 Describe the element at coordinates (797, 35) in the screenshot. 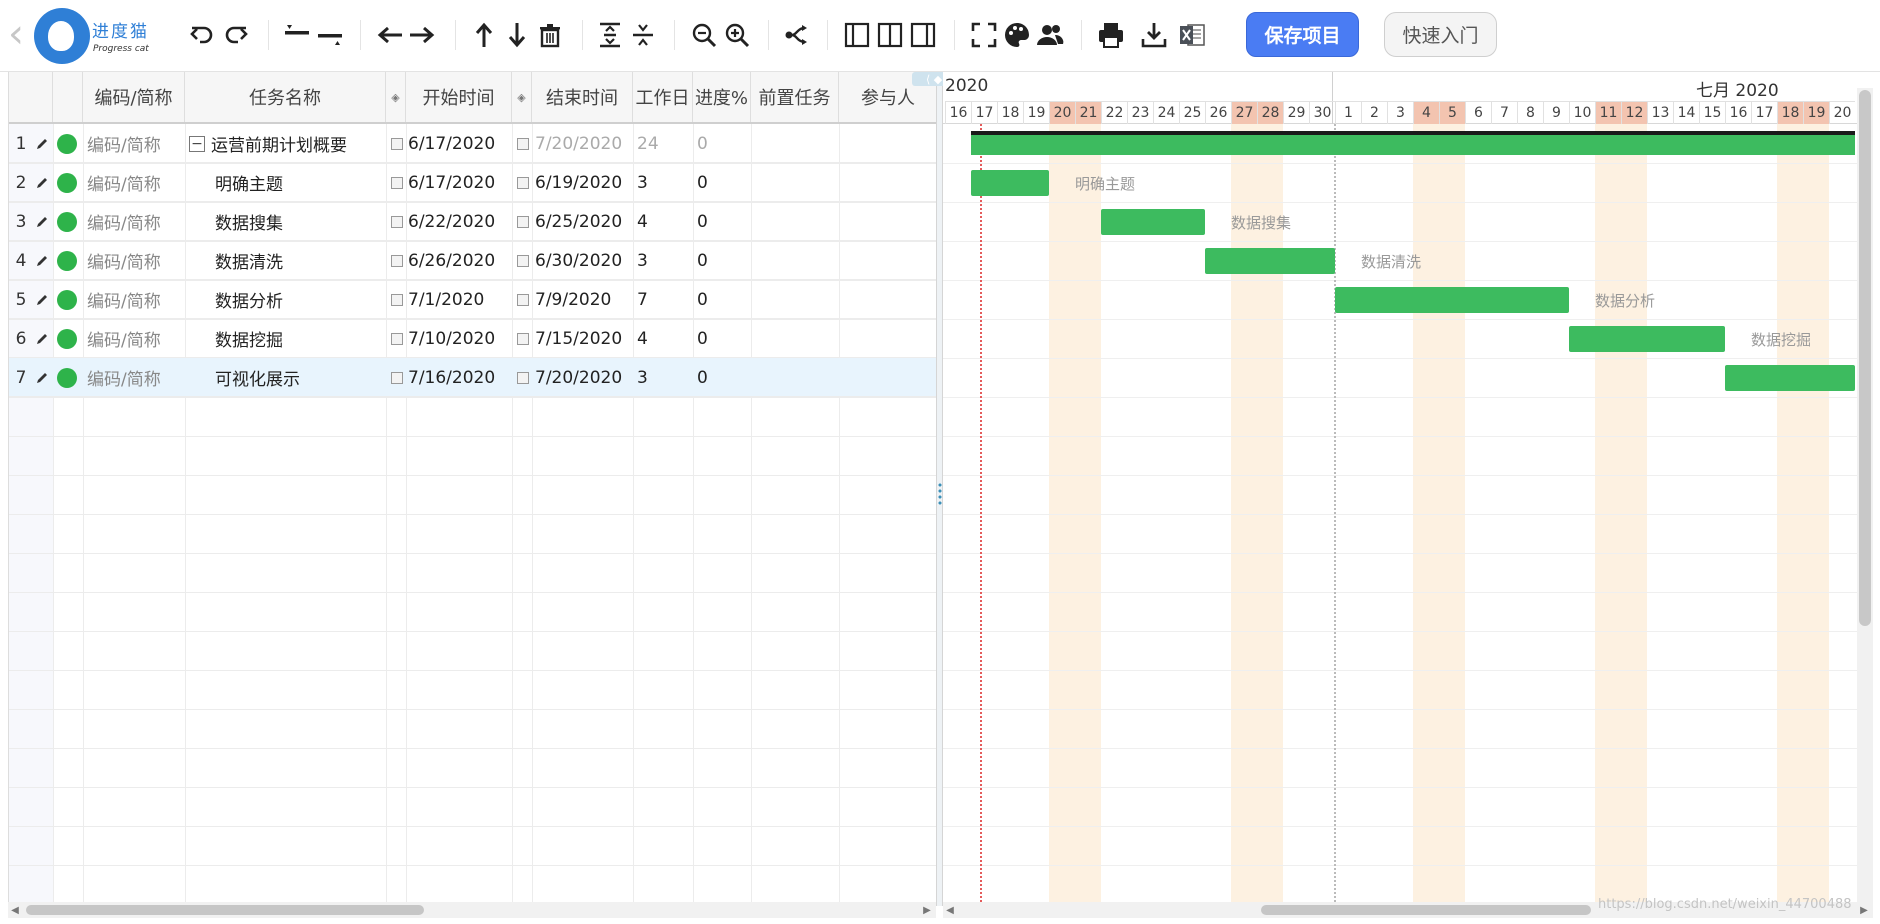

I see `link-icon` at that location.